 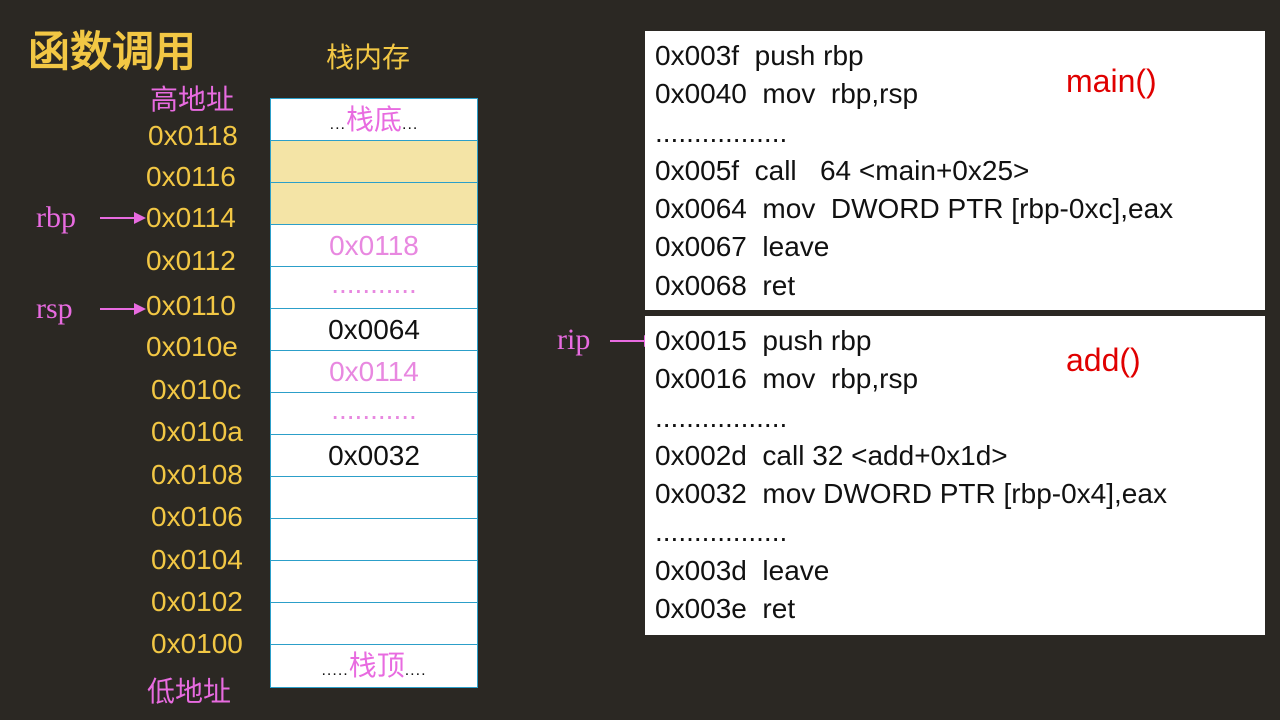 I want to click on main-function-label: main(), so click(x=1111, y=81).